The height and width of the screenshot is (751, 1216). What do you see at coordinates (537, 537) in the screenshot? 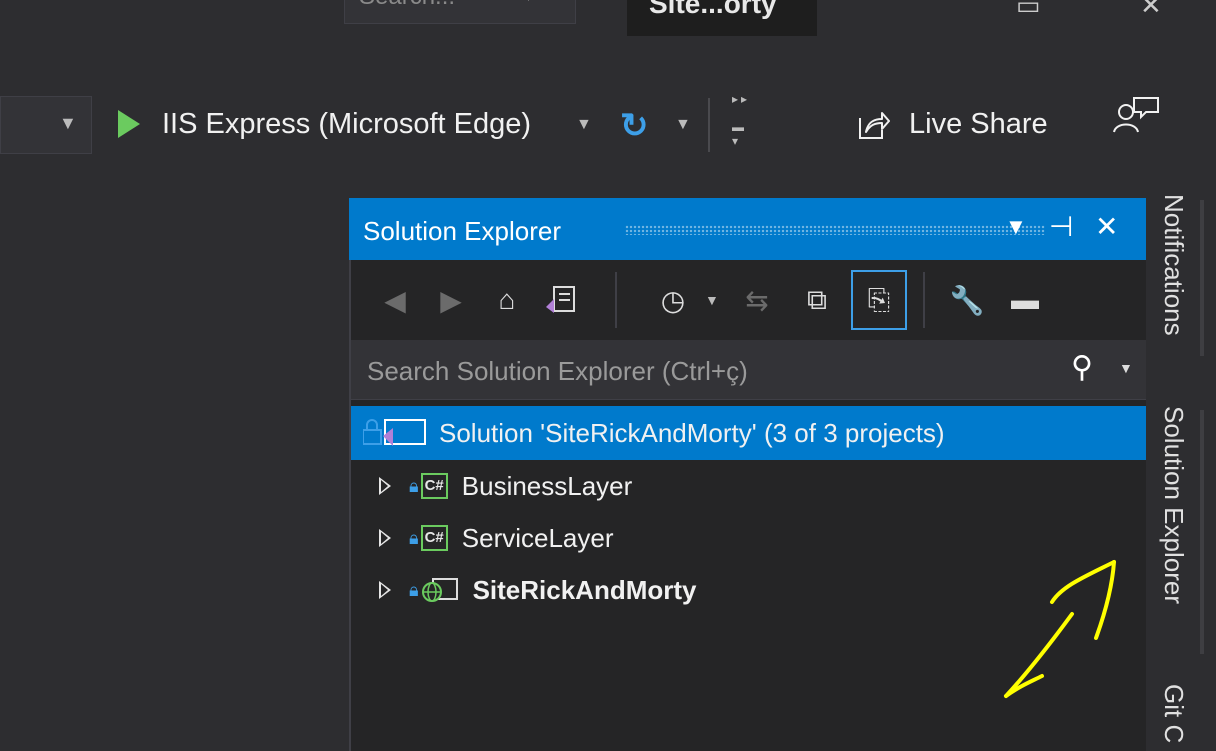
I see `project-label: ServiceLayer` at bounding box center [537, 537].